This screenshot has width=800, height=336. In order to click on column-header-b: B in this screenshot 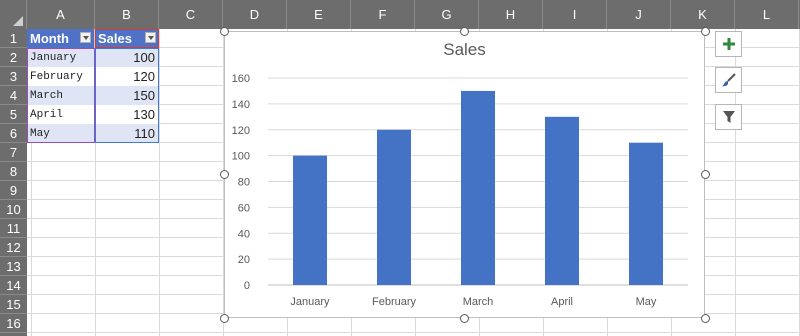, I will do `click(127, 14)`.